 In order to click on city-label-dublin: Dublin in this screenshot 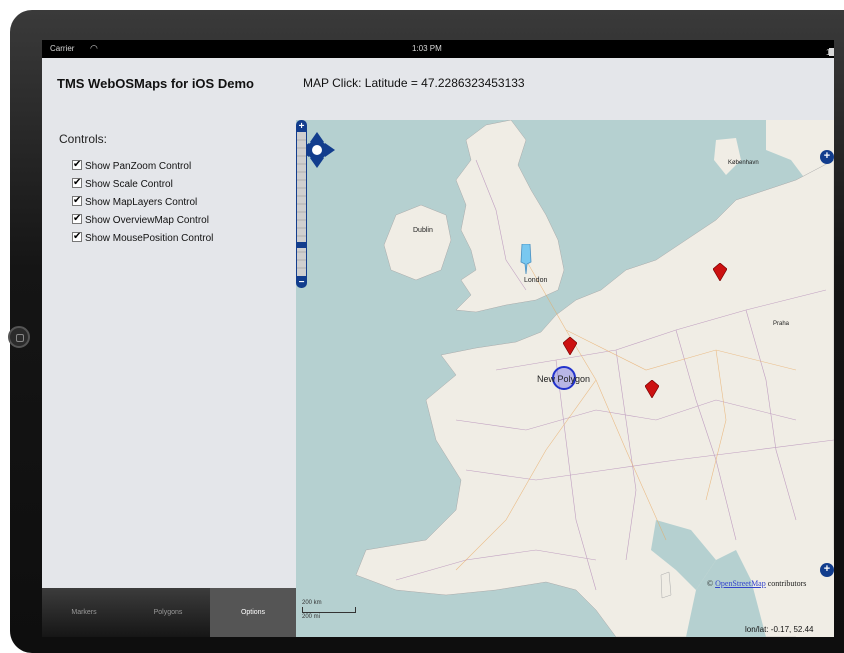, I will do `click(423, 230)`.